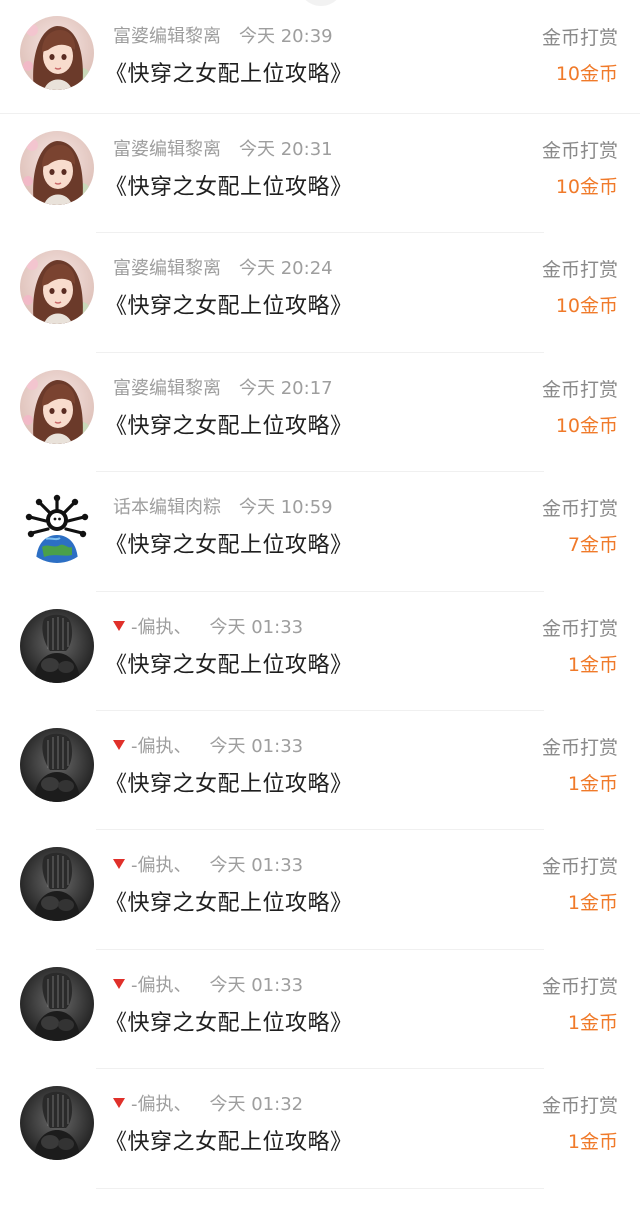  Describe the element at coordinates (320, 1188) in the screenshot. I see `divider` at that location.